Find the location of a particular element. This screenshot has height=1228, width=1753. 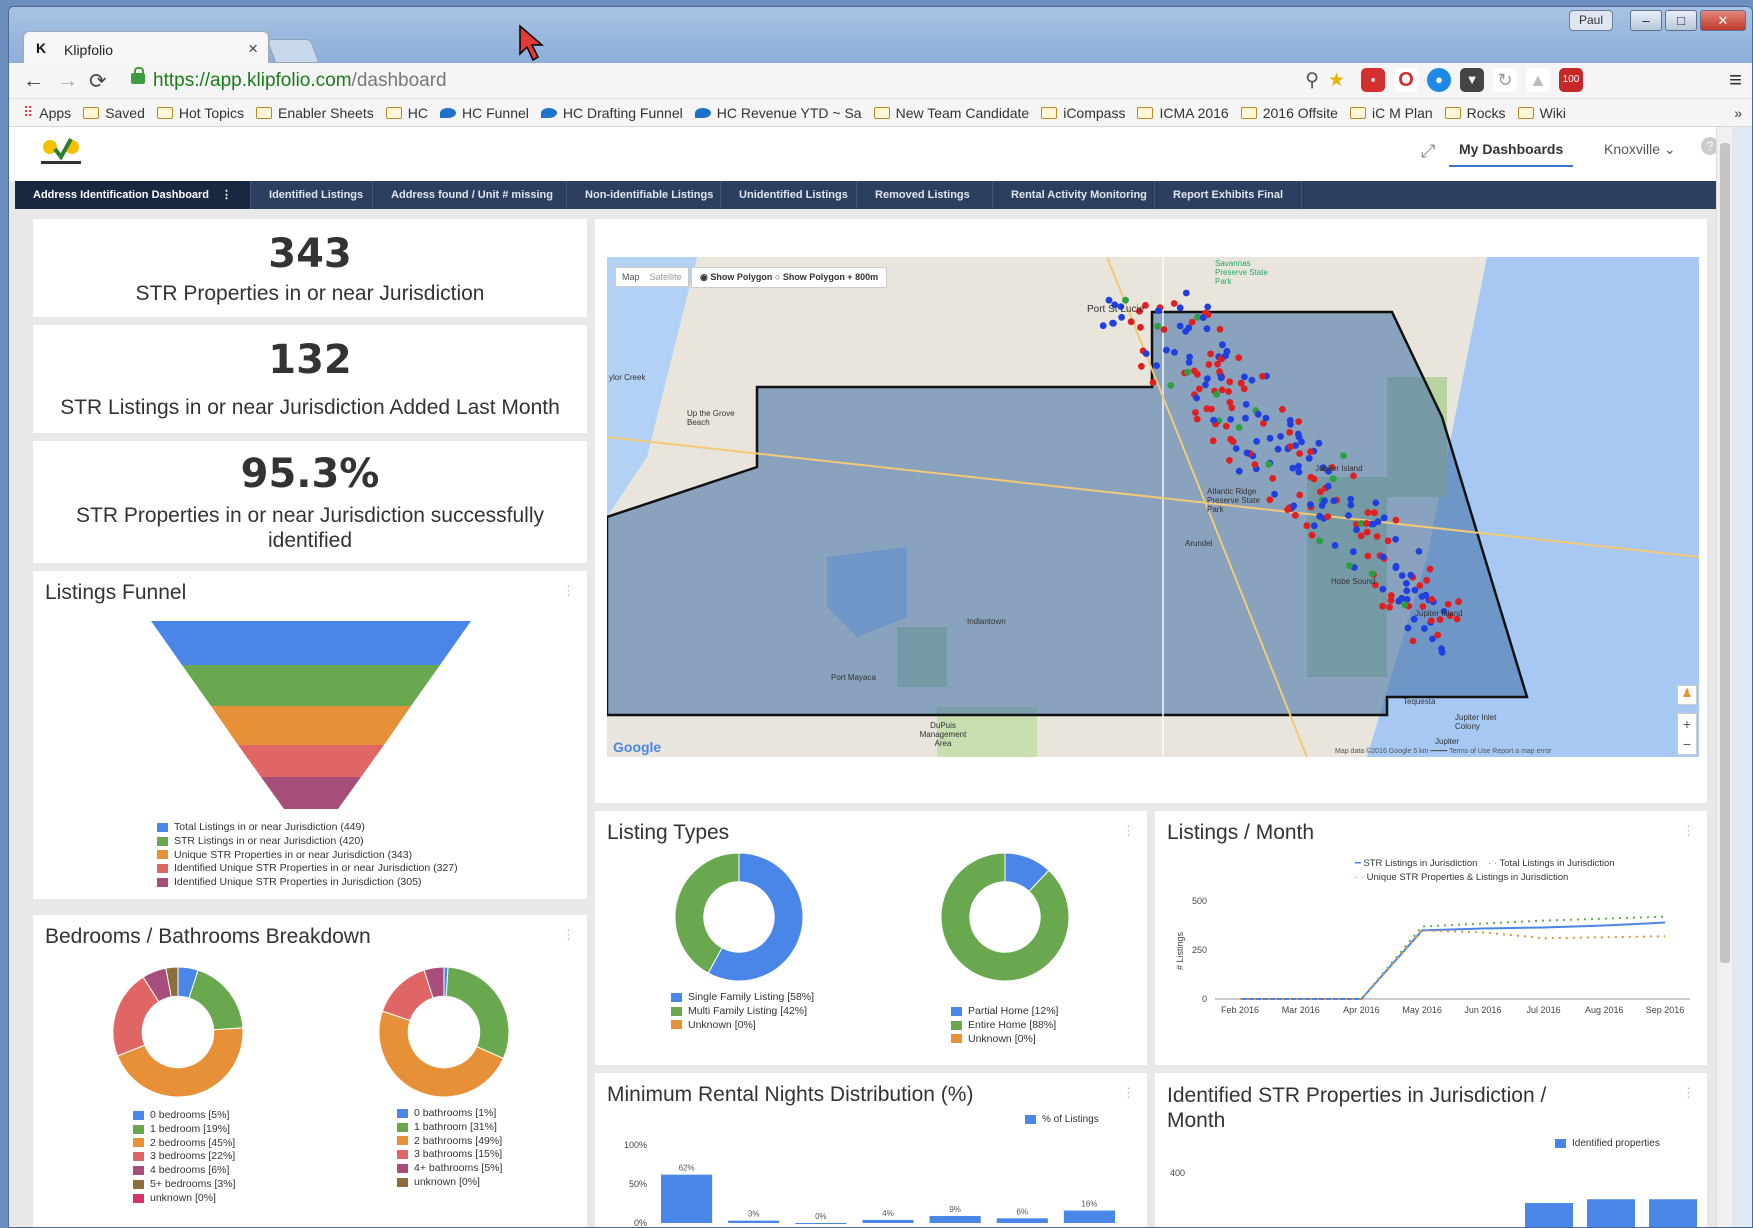

tab-address-identification: Address Identification Dashboard ⋮ is located at coordinates (133, 195).